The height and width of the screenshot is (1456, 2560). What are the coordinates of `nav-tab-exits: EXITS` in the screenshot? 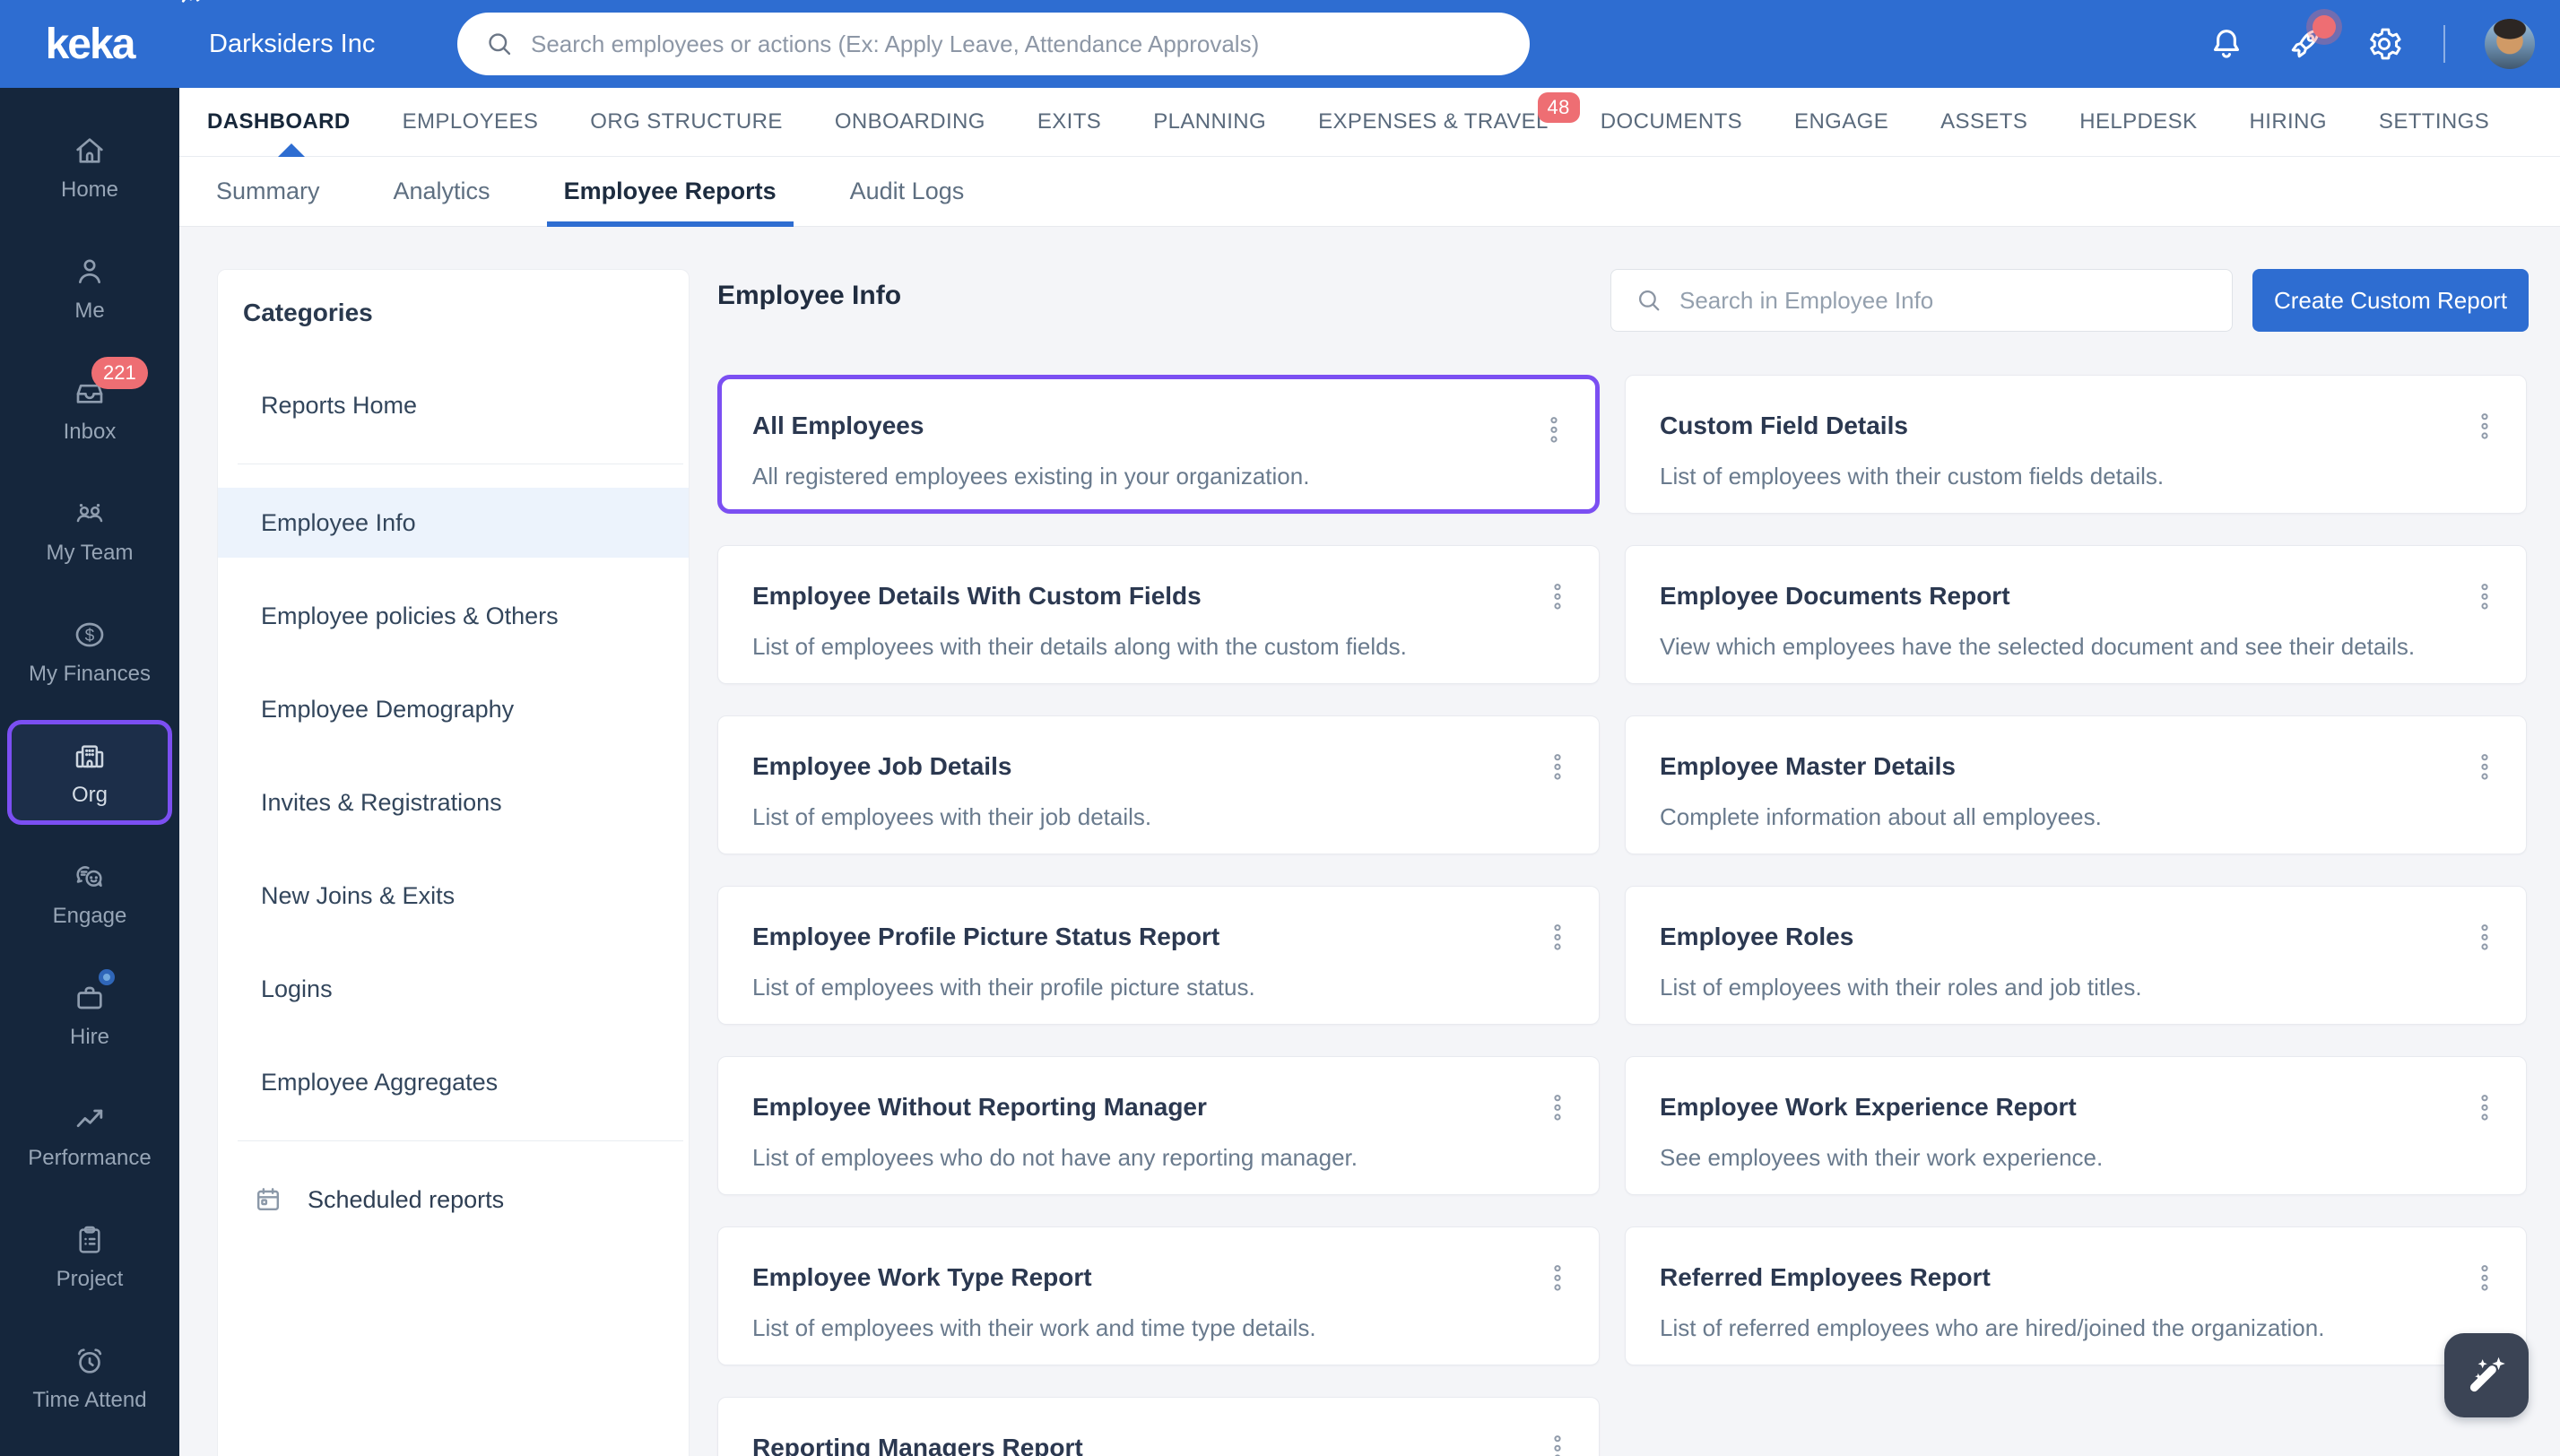 It's located at (1069, 122).